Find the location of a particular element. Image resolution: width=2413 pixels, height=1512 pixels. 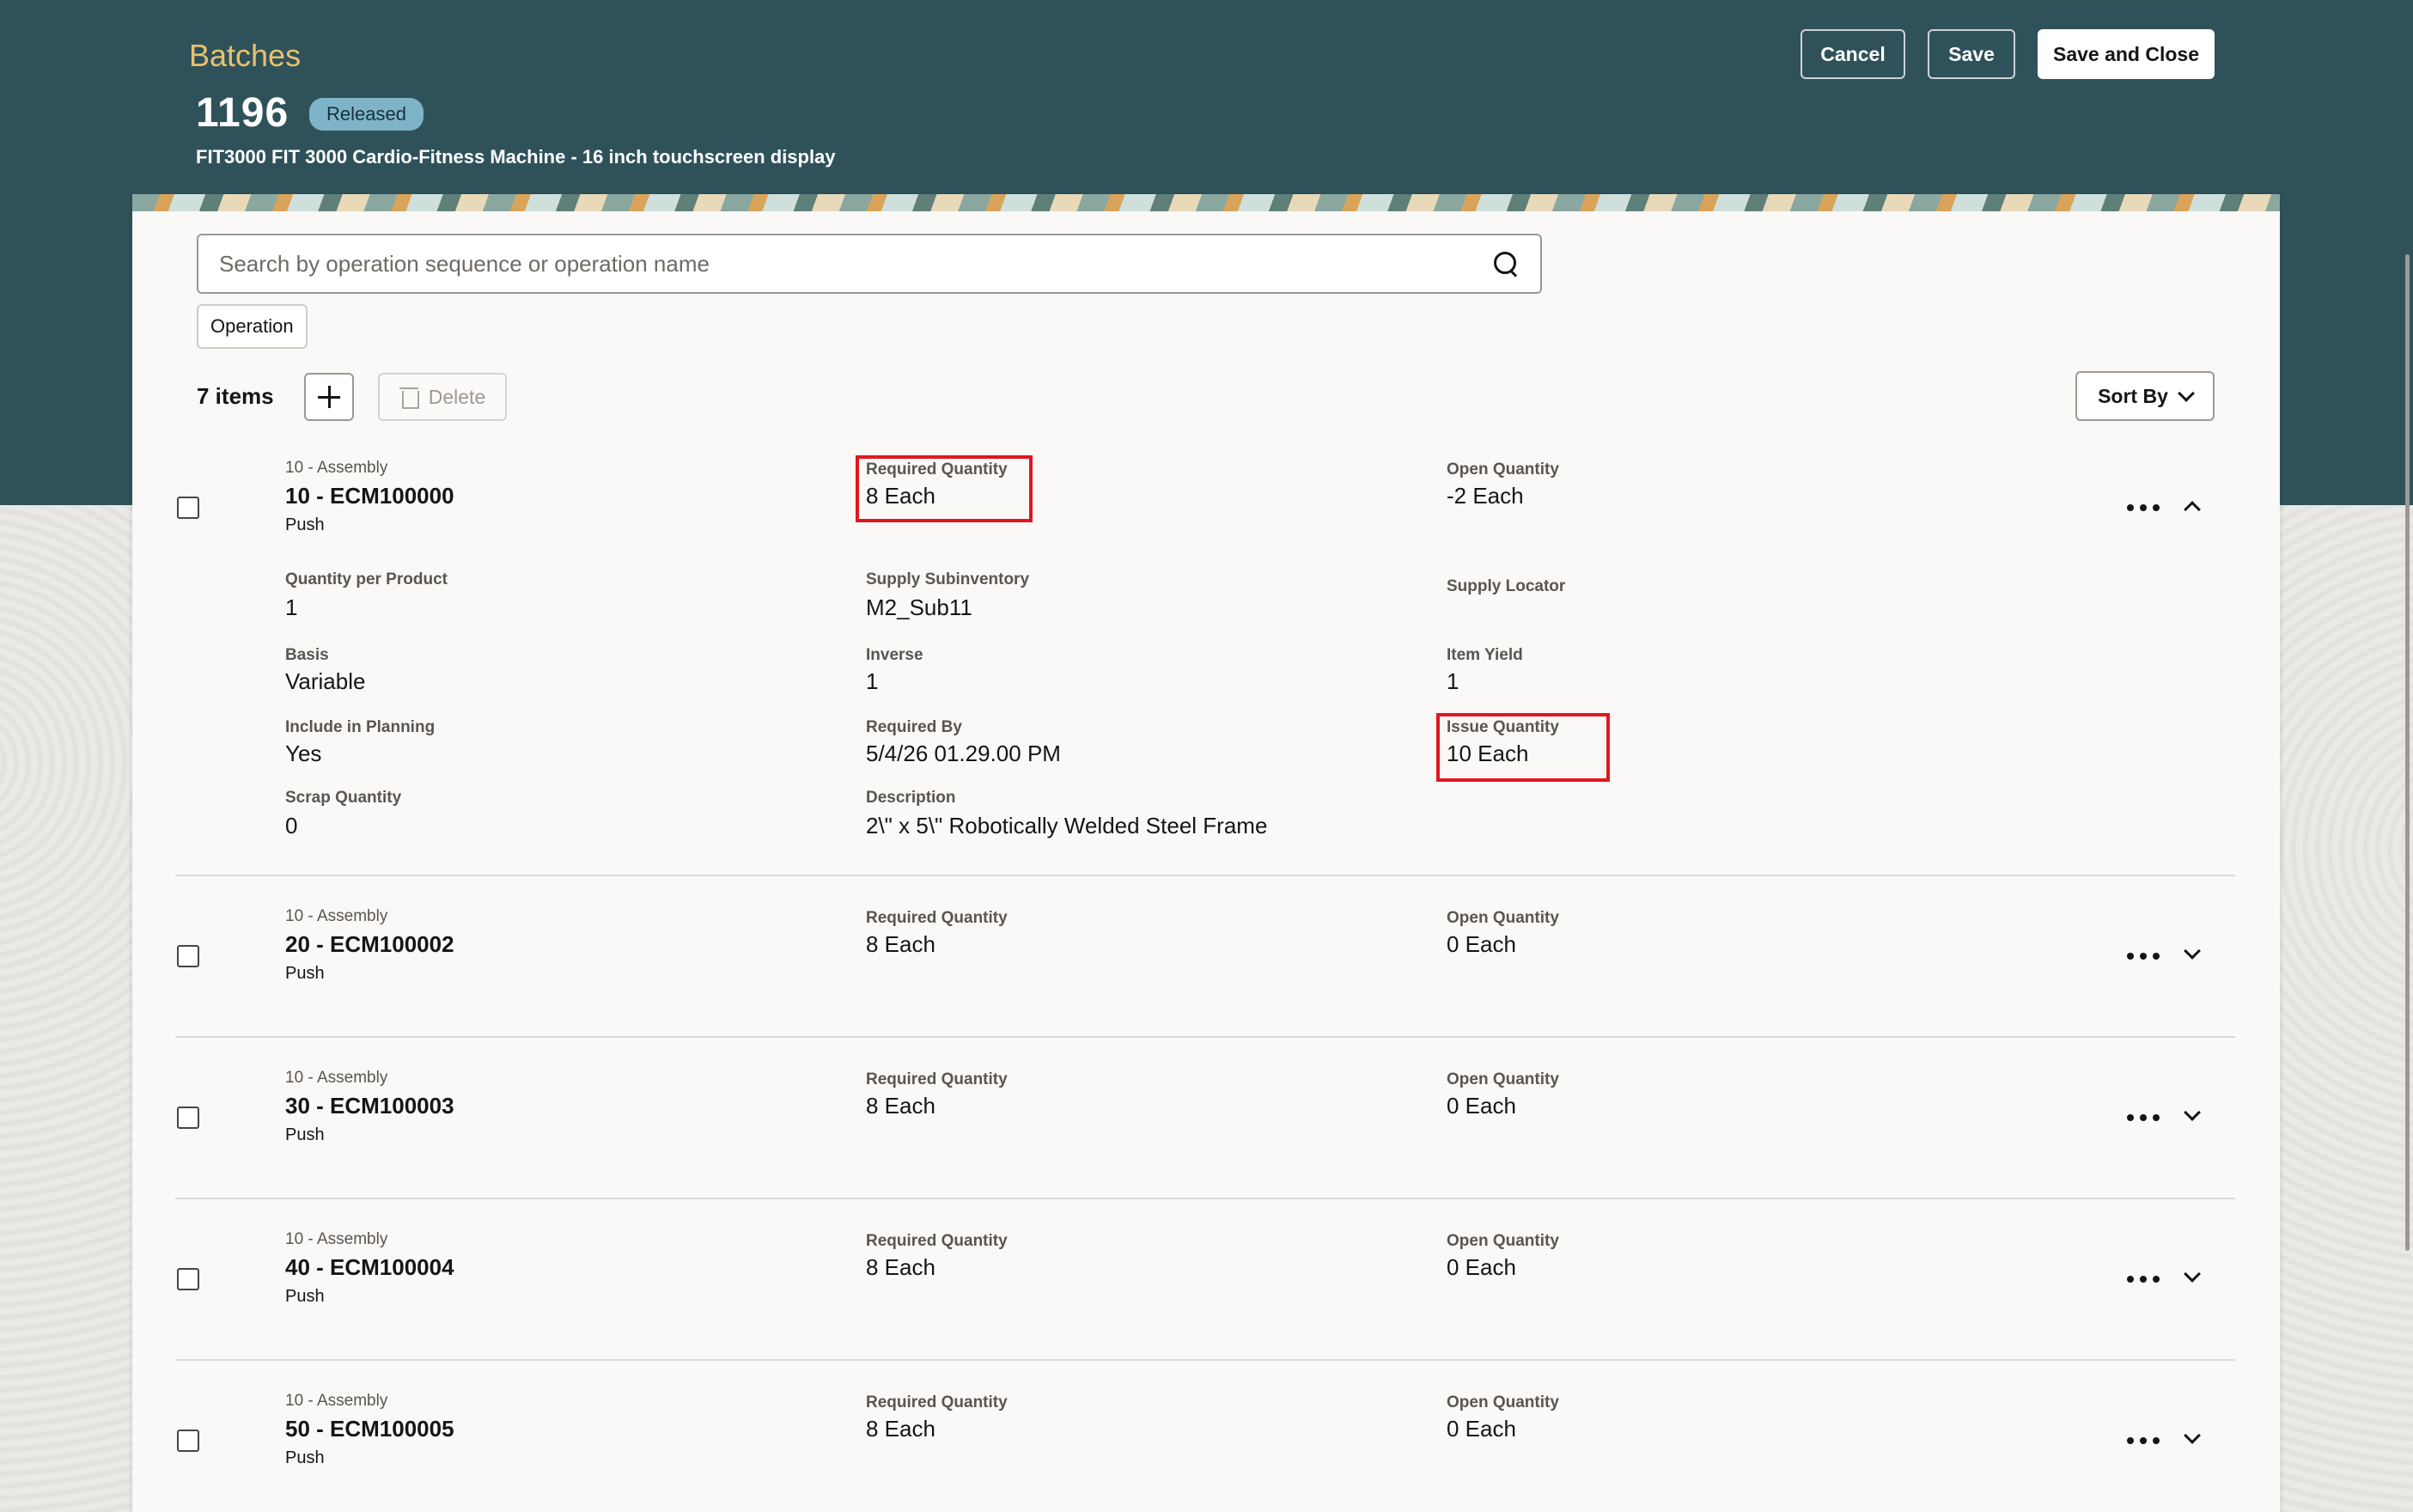

filter-chip-operation: Operation is located at coordinates (252, 326).